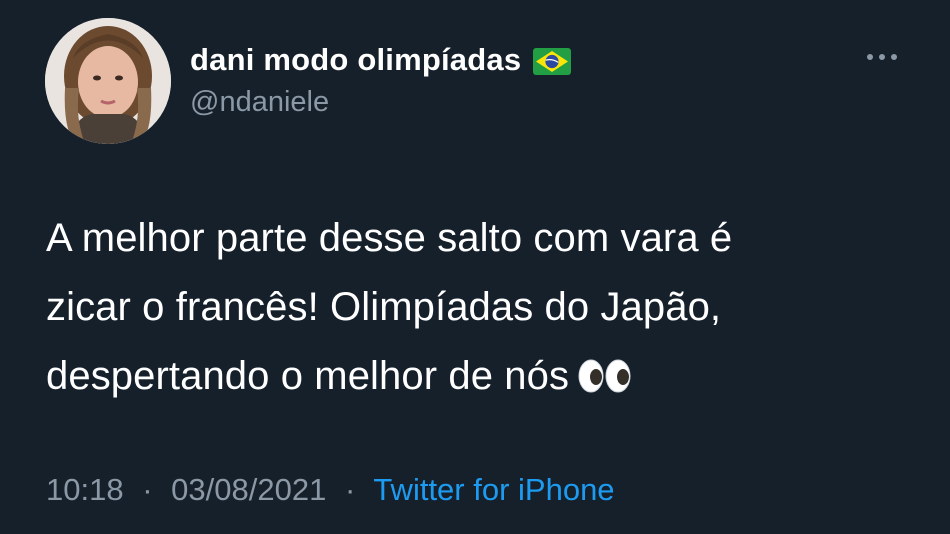 The height and width of the screenshot is (534, 950). What do you see at coordinates (259, 102) in the screenshot?
I see `author-handle: @ndaniele` at bounding box center [259, 102].